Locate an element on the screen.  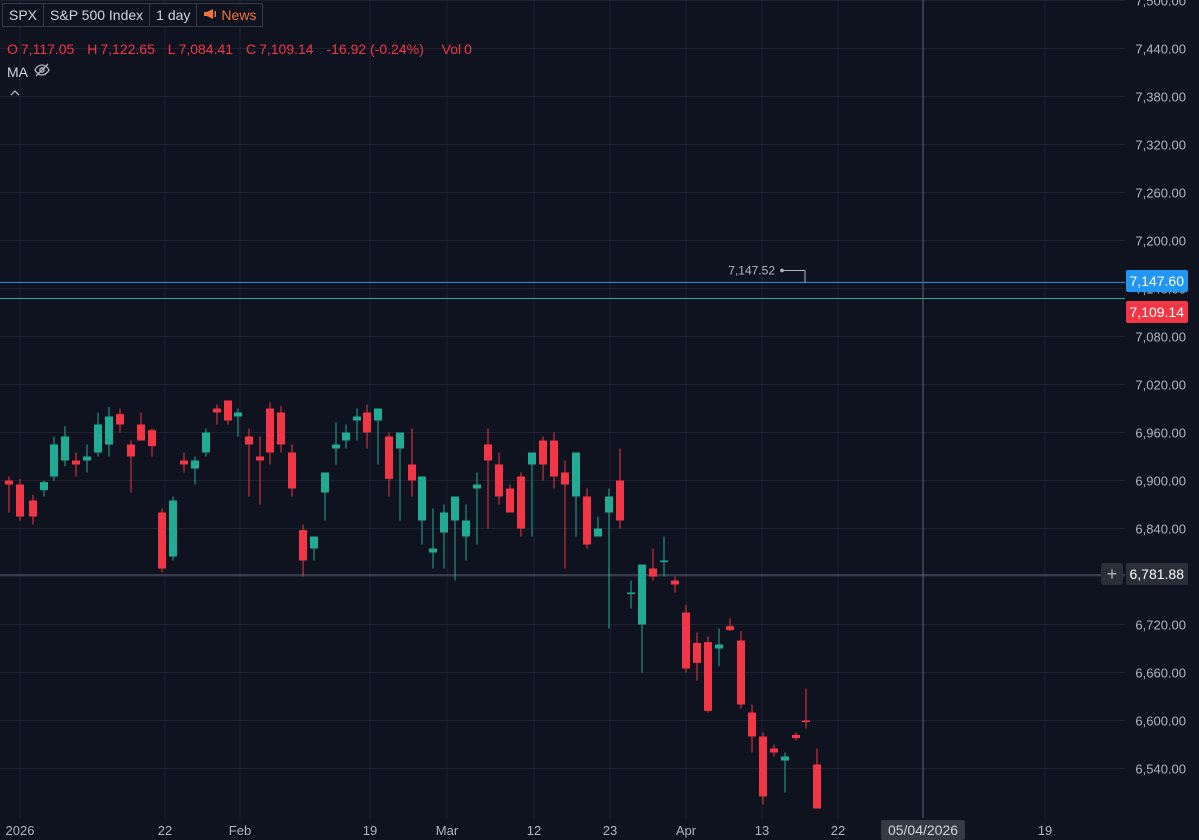
open-value: 7,117.05 is located at coordinates (47, 49).